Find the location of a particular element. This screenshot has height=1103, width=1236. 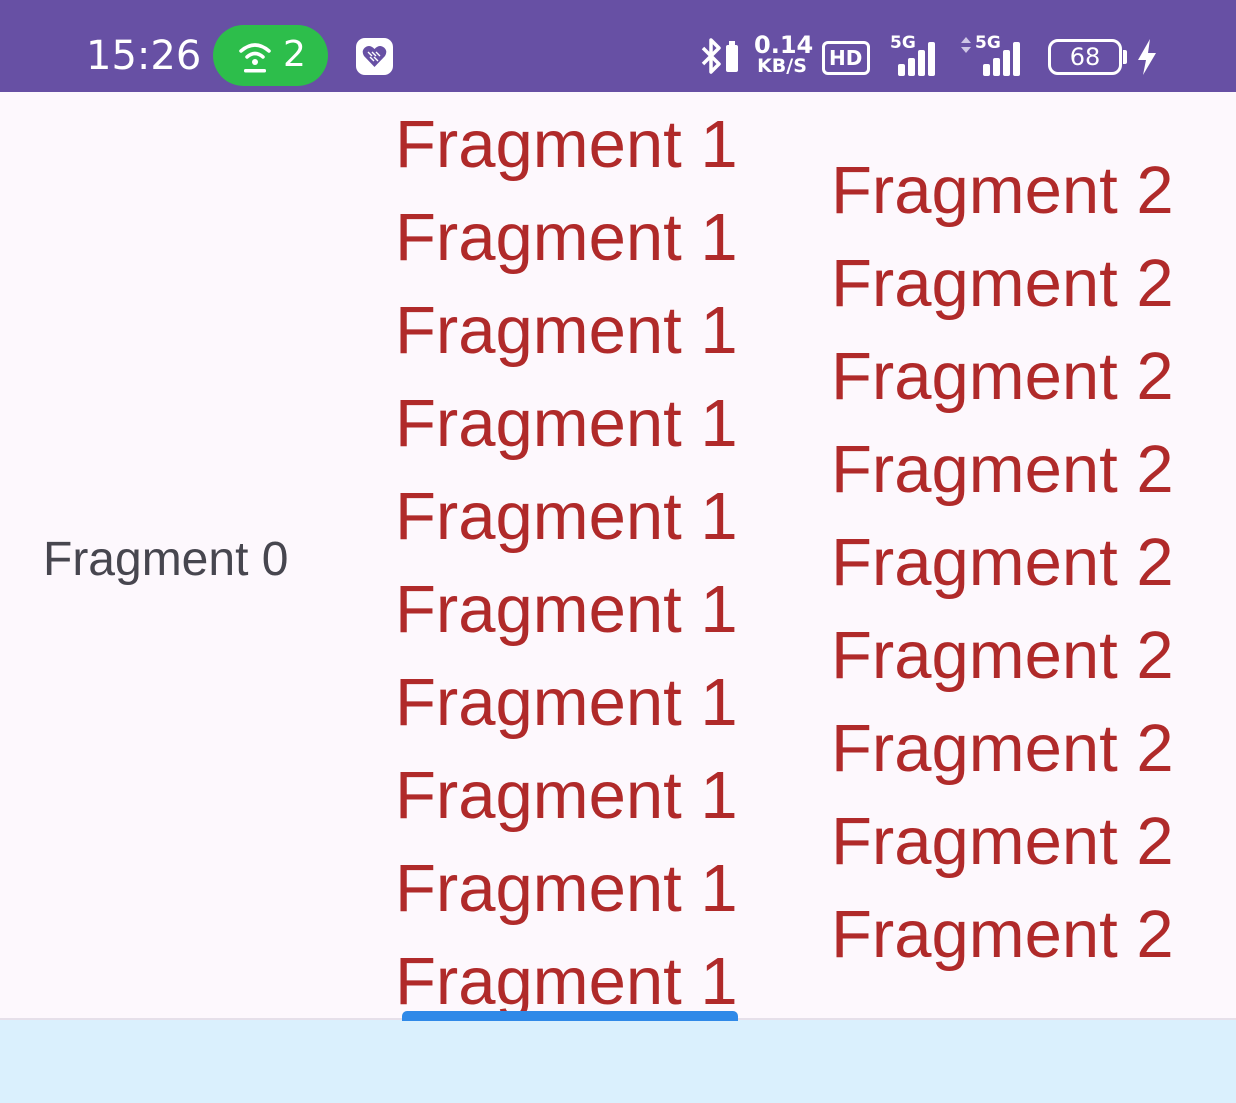

hotspot-icon is located at coordinates (255, 58).